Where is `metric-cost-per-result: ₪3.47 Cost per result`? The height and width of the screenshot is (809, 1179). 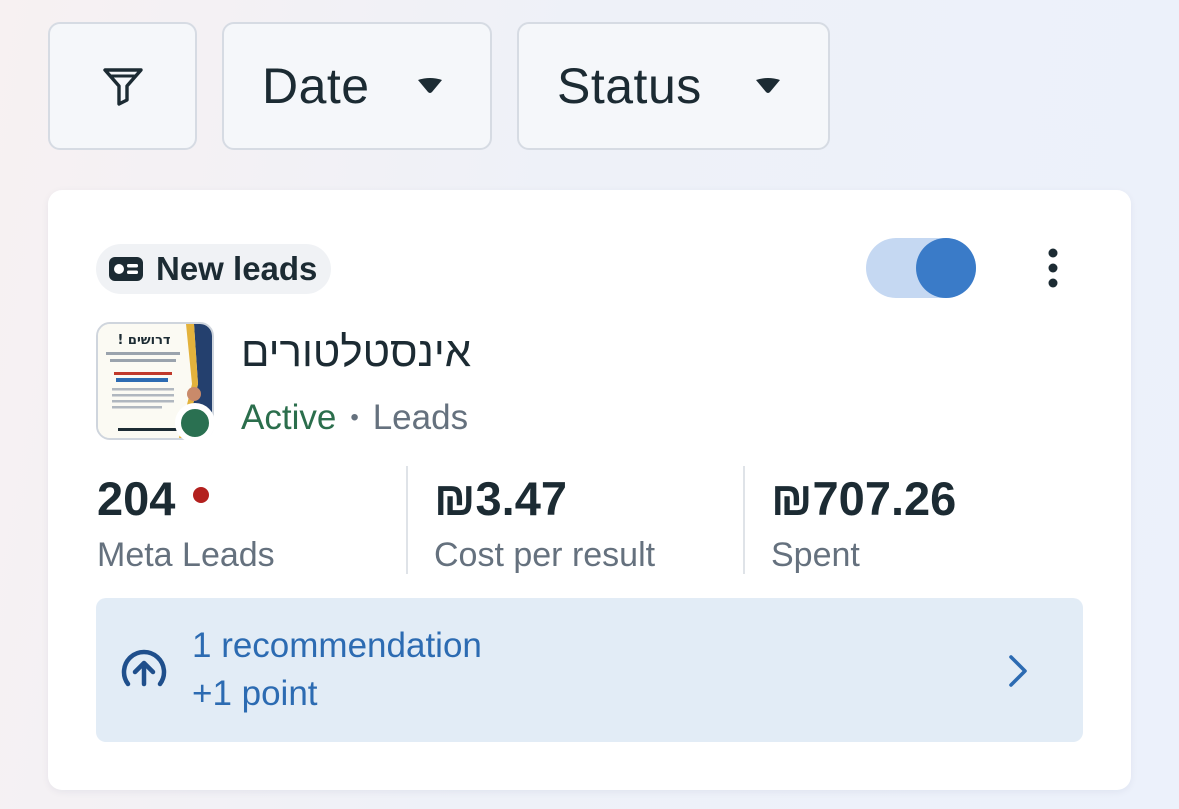
metric-cost-per-result: ₪3.47 Cost per result is located at coordinates (544, 522).